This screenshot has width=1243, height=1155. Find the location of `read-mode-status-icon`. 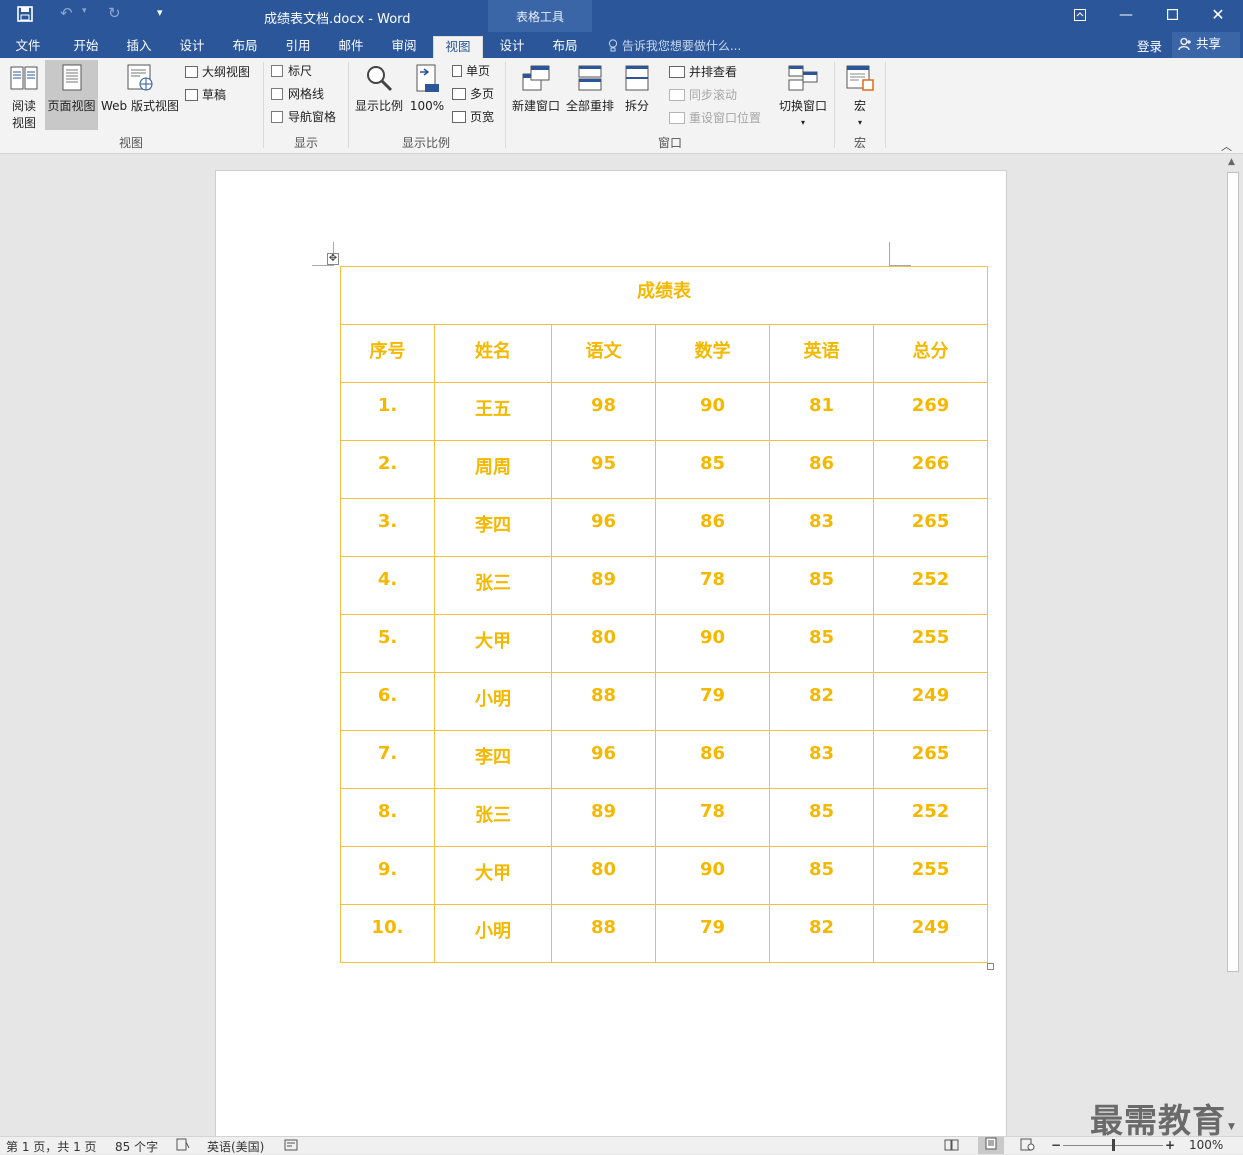

read-mode-status-icon is located at coordinates (951, 1146).